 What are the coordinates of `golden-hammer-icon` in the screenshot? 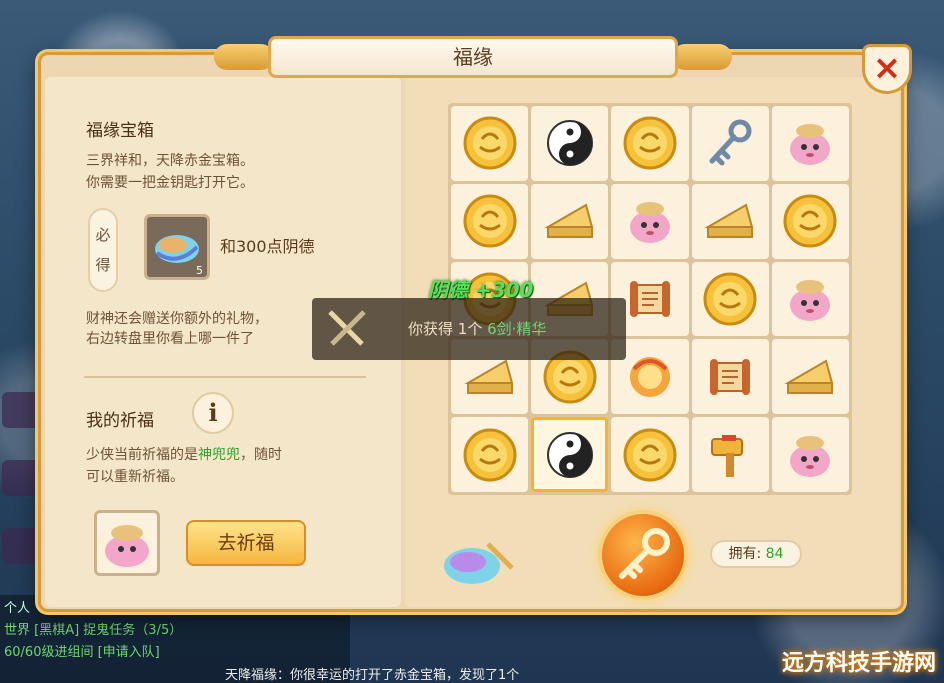 It's located at (727, 455).